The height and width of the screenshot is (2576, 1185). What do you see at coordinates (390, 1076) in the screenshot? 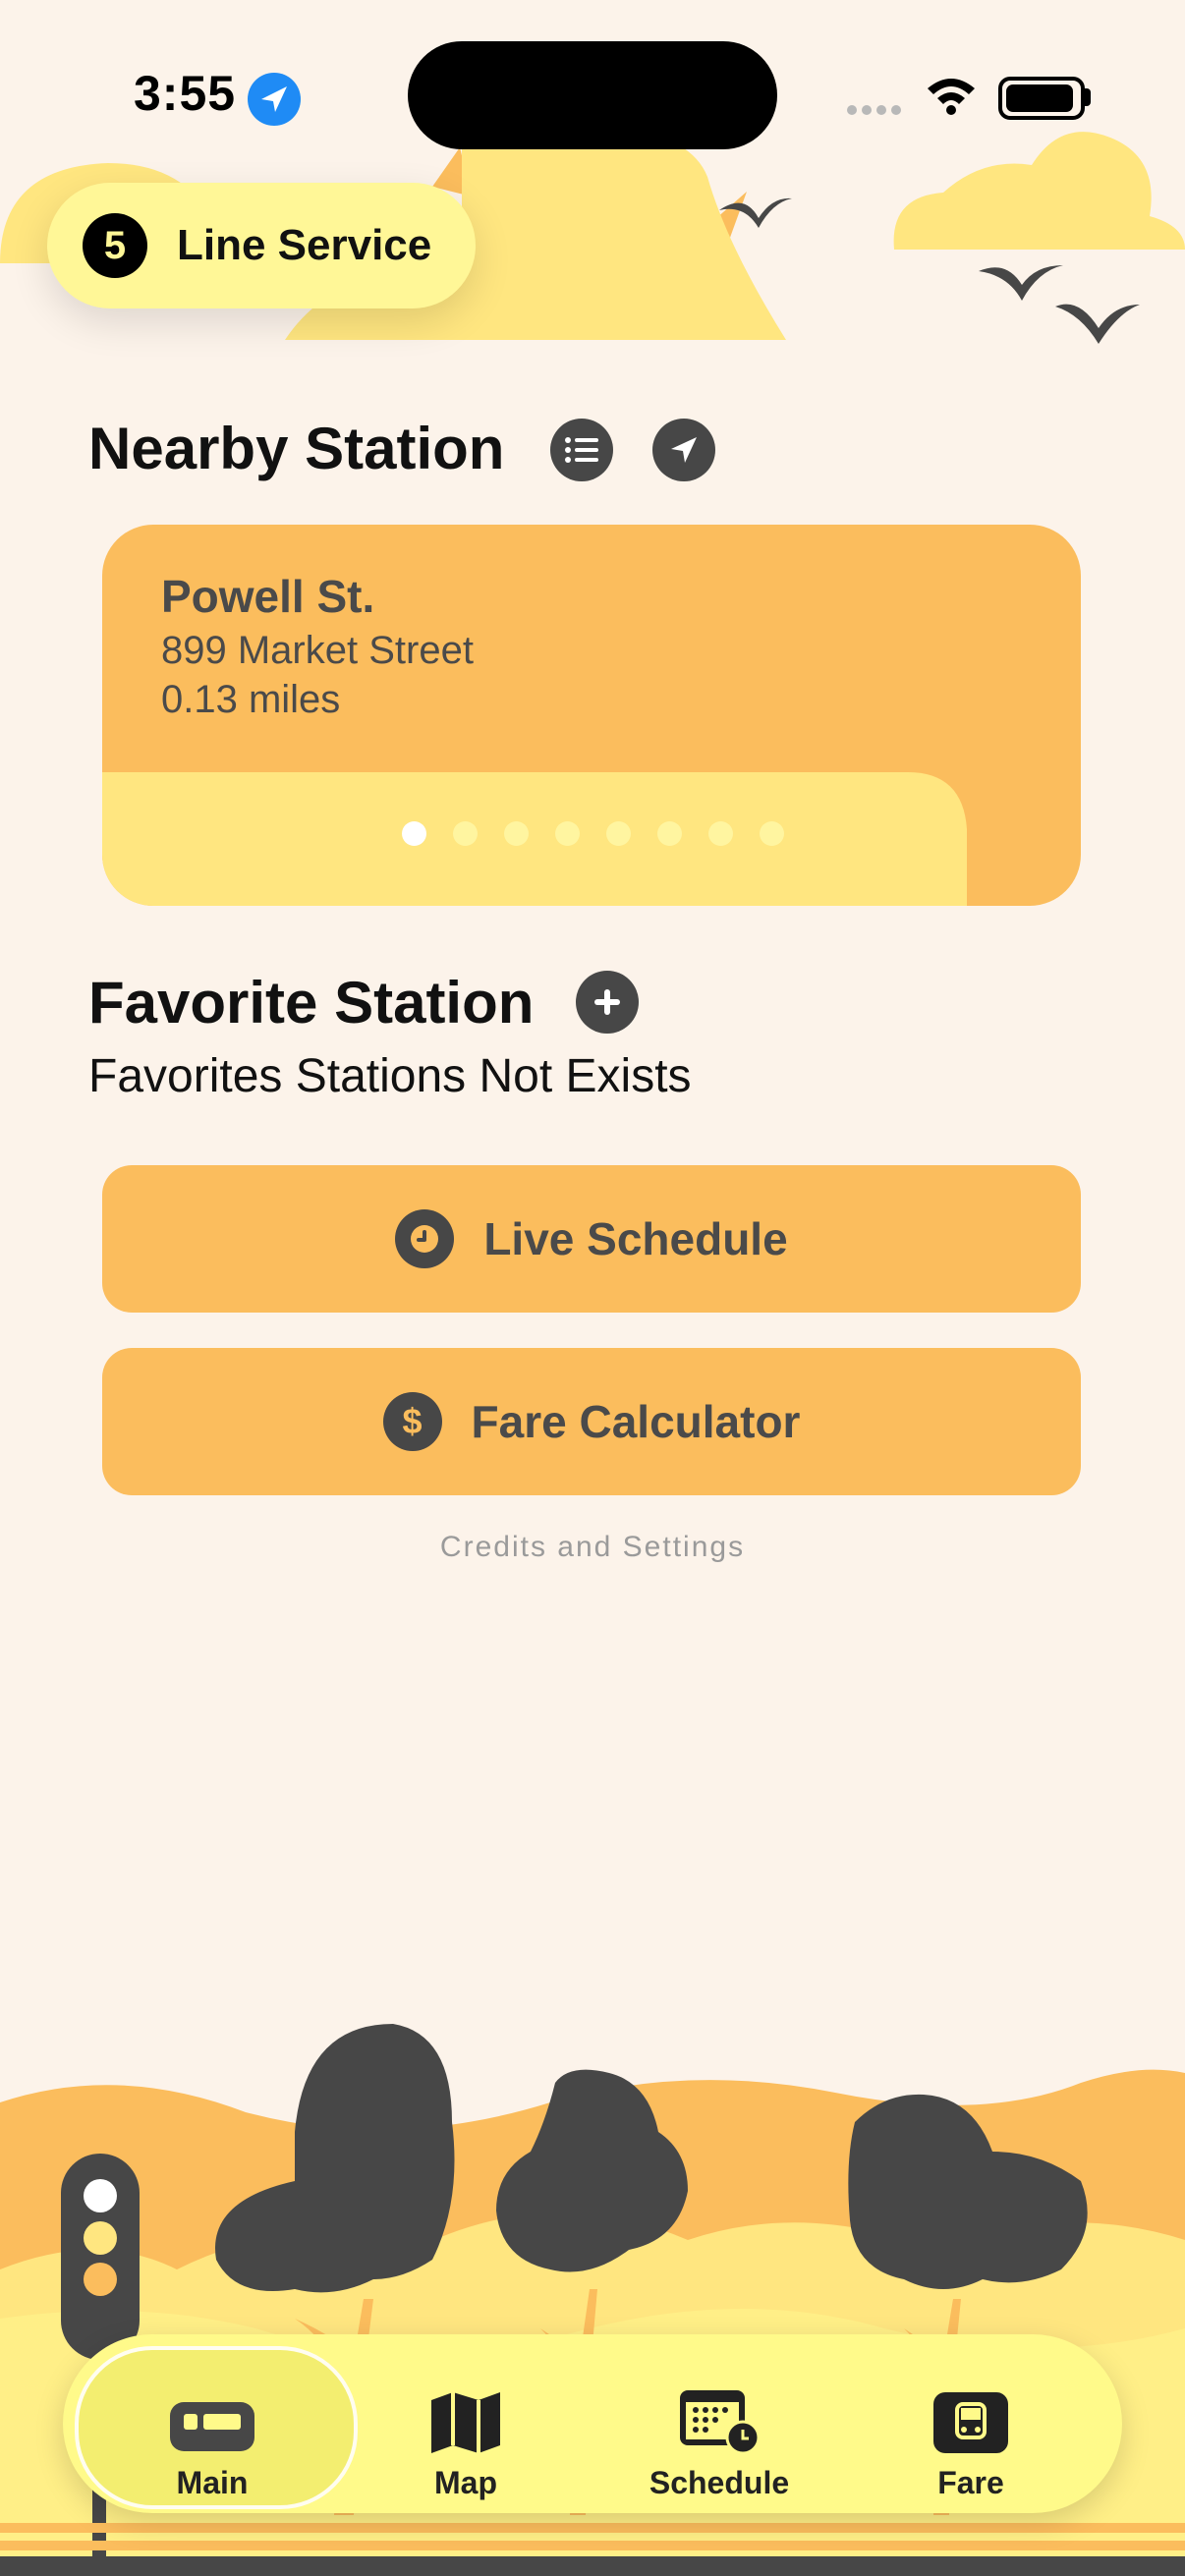
I see `favorites-empty-text: Favorites Stations Not Exists` at bounding box center [390, 1076].